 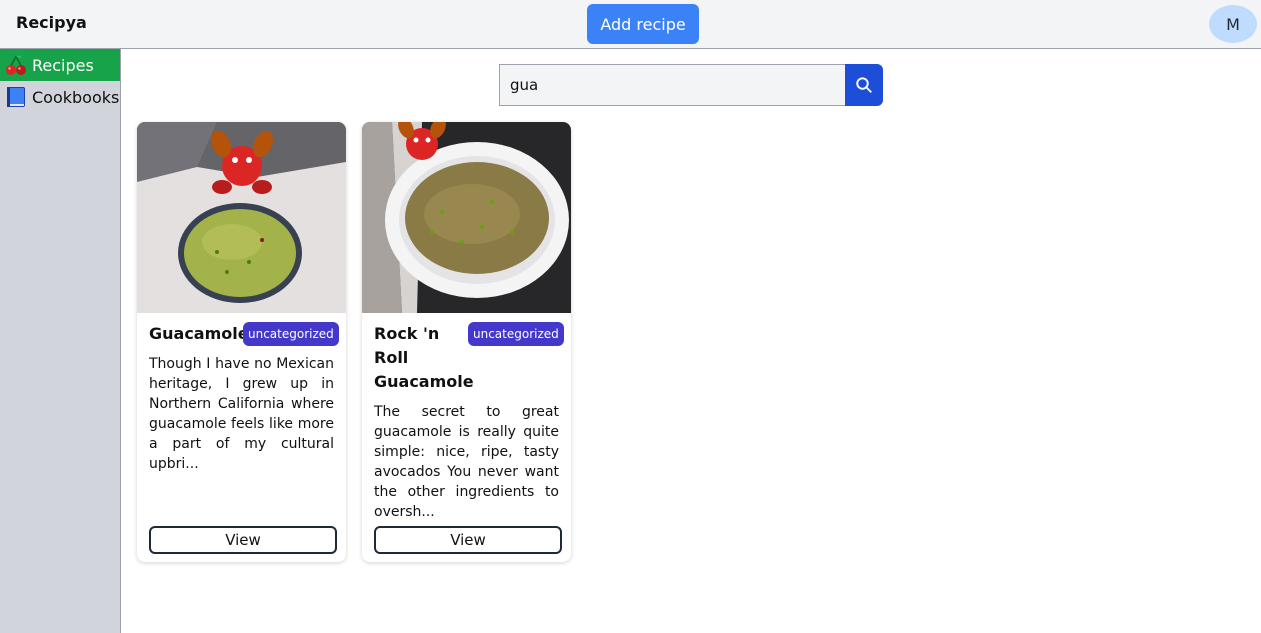 What do you see at coordinates (60, 341) in the screenshot?
I see `sidebar: Recipes Cookbooks` at bounding box center [60, 341].